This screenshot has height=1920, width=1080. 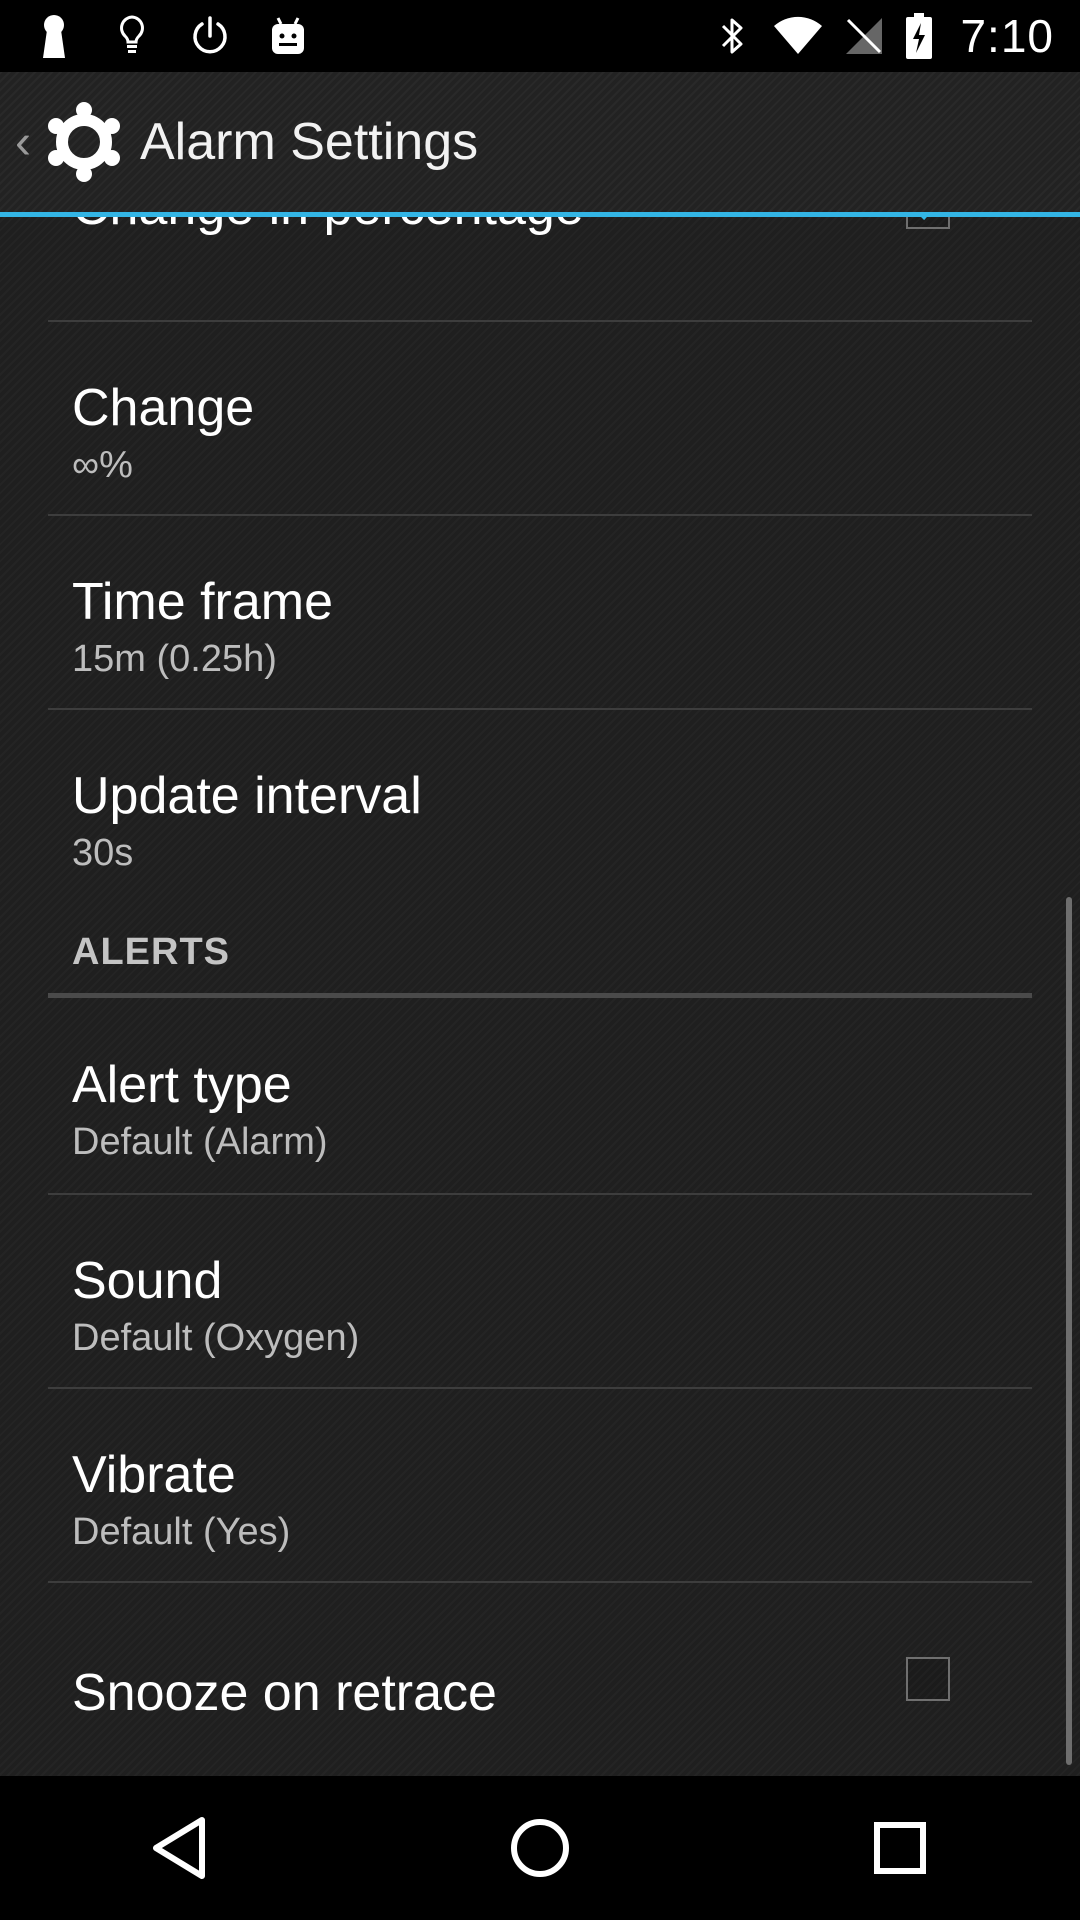 I want to click on pref-summary: ∞%, so click(x=102, y=465).